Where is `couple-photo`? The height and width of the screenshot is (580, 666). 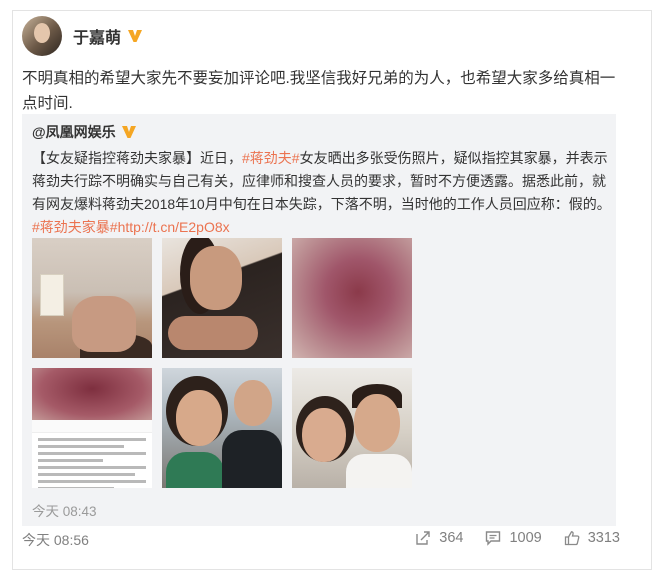 couple-photo is located at coordinates (352, 428).